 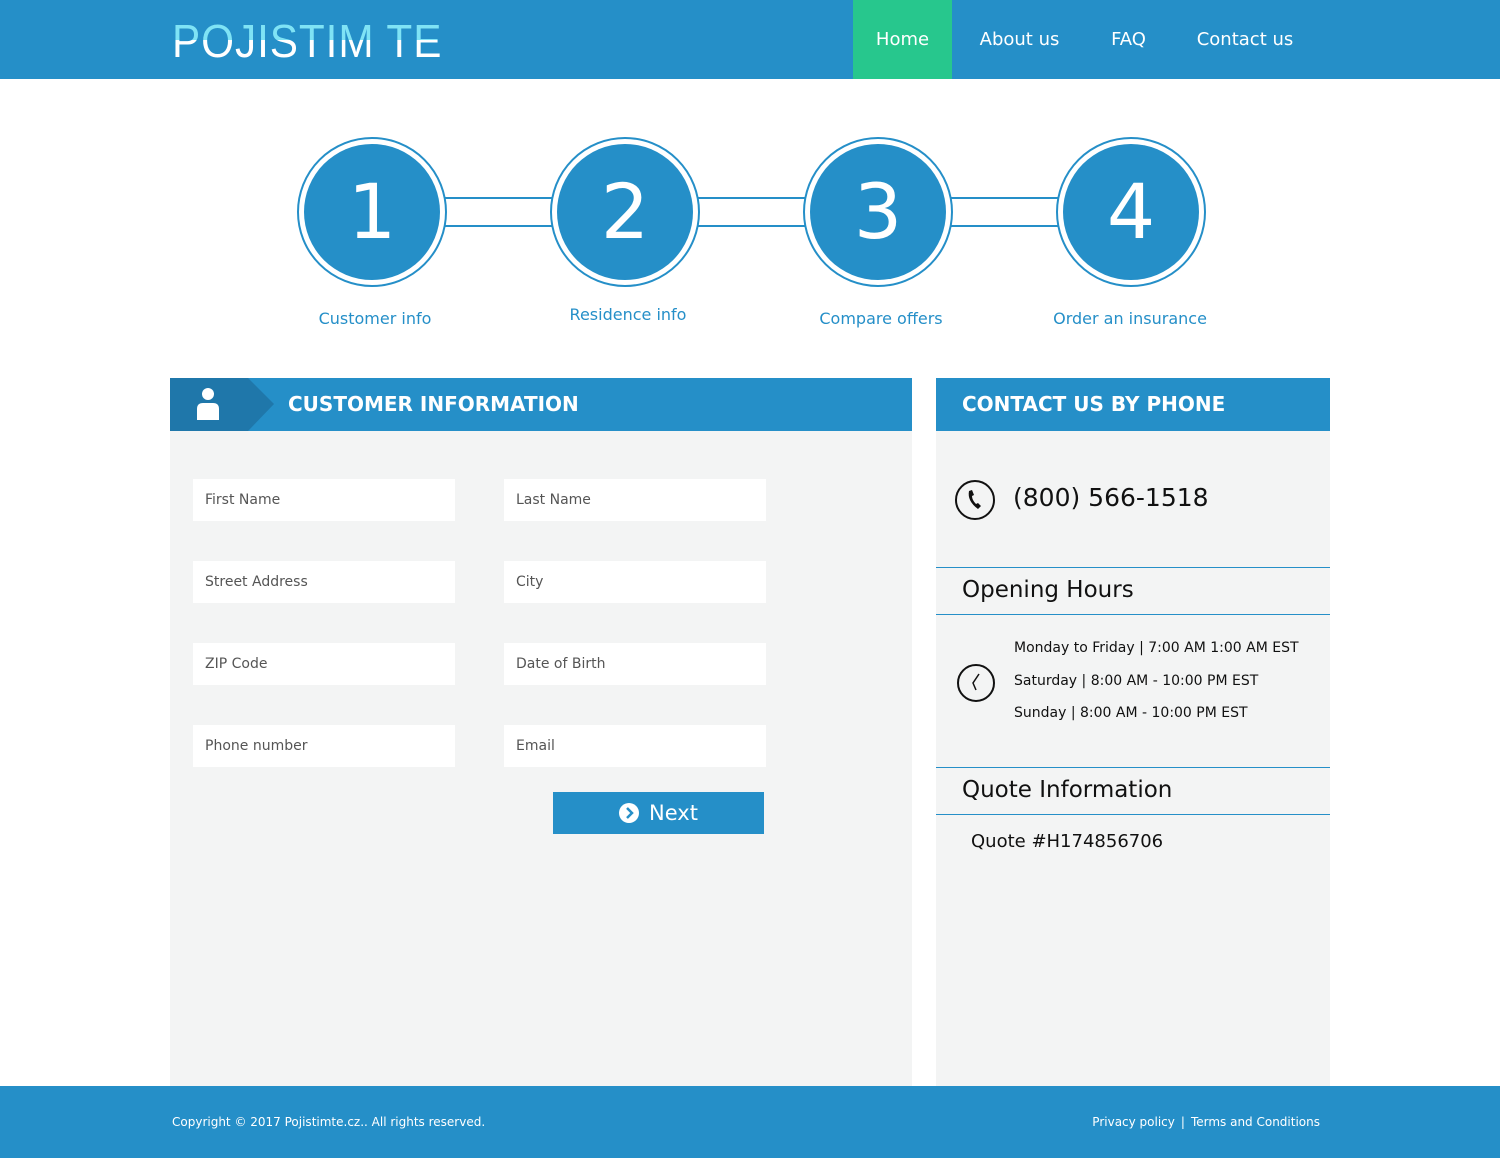 What do you see at coordinates (1133, 591) in the screenshot?
I see `opening-hours-title: Opening Hours` at bounding box center [1133, 591].